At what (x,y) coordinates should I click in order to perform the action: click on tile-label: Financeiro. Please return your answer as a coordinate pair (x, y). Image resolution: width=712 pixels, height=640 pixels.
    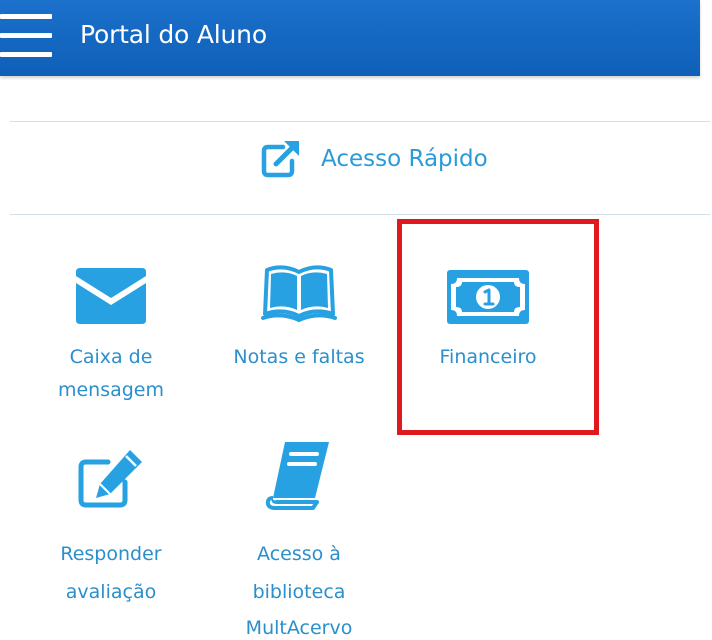
    Looking at the image, I should click on (488, 357).